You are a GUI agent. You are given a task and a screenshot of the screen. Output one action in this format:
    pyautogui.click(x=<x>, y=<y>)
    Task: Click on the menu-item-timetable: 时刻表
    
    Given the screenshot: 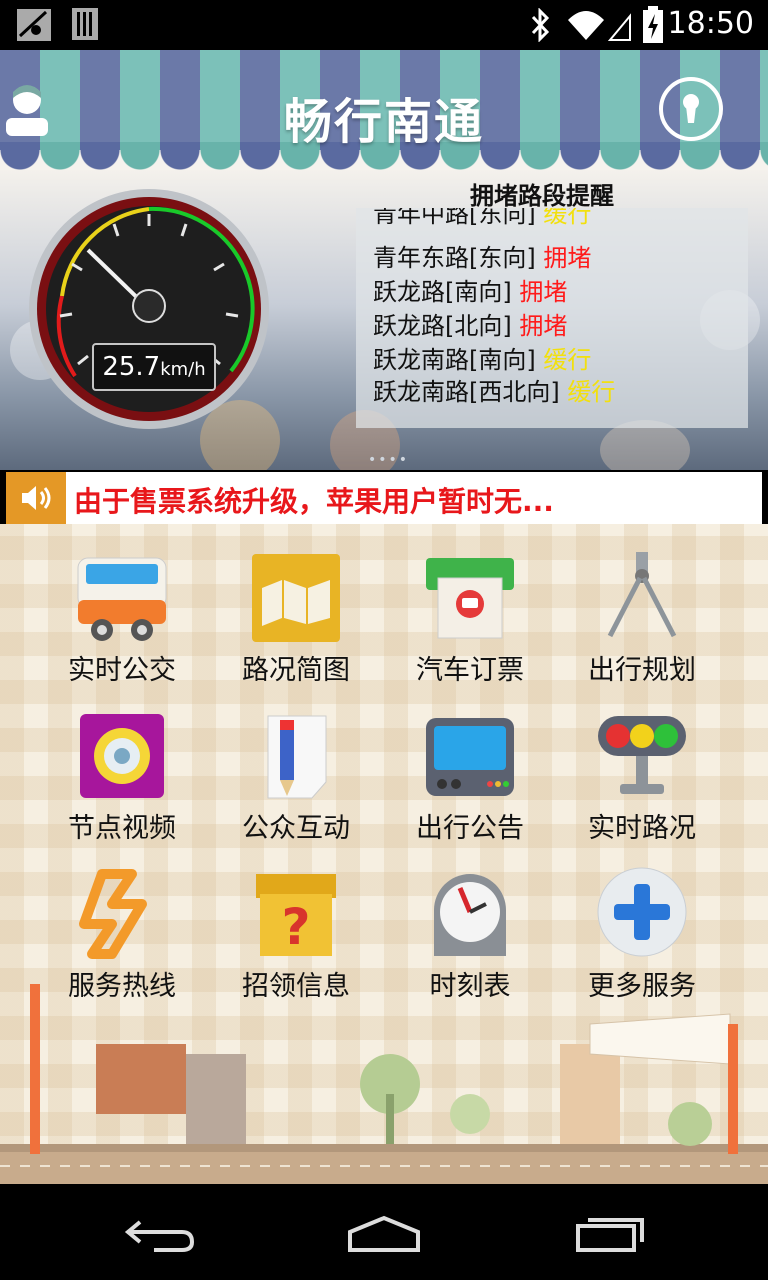 What is the action you would take?
    pyautogui.click(x=470, y=939)
    